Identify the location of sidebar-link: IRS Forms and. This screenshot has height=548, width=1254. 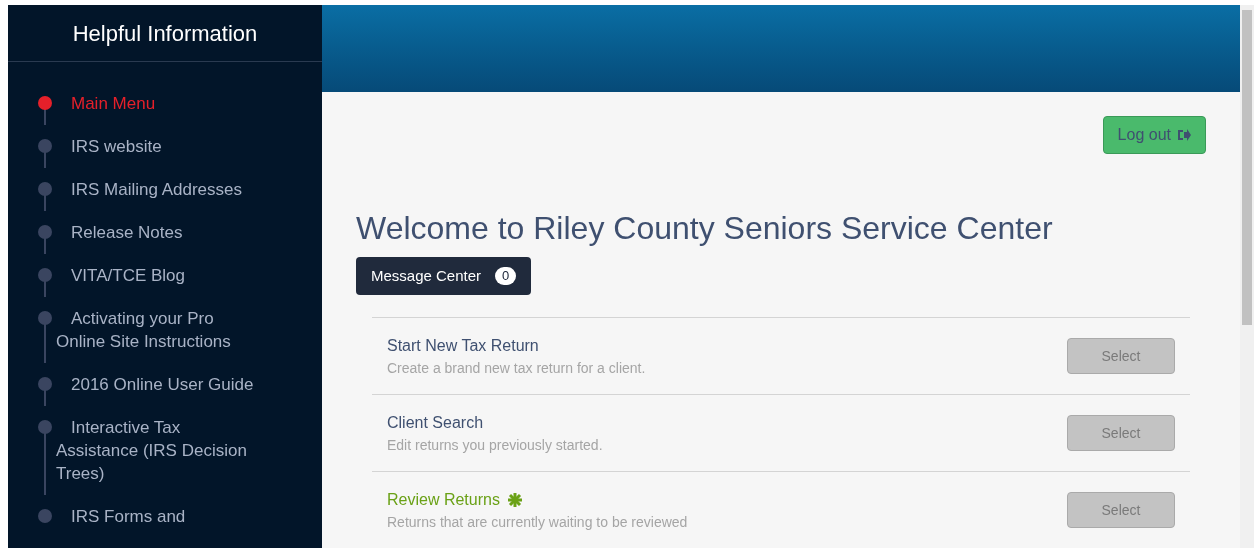
(121, 516).